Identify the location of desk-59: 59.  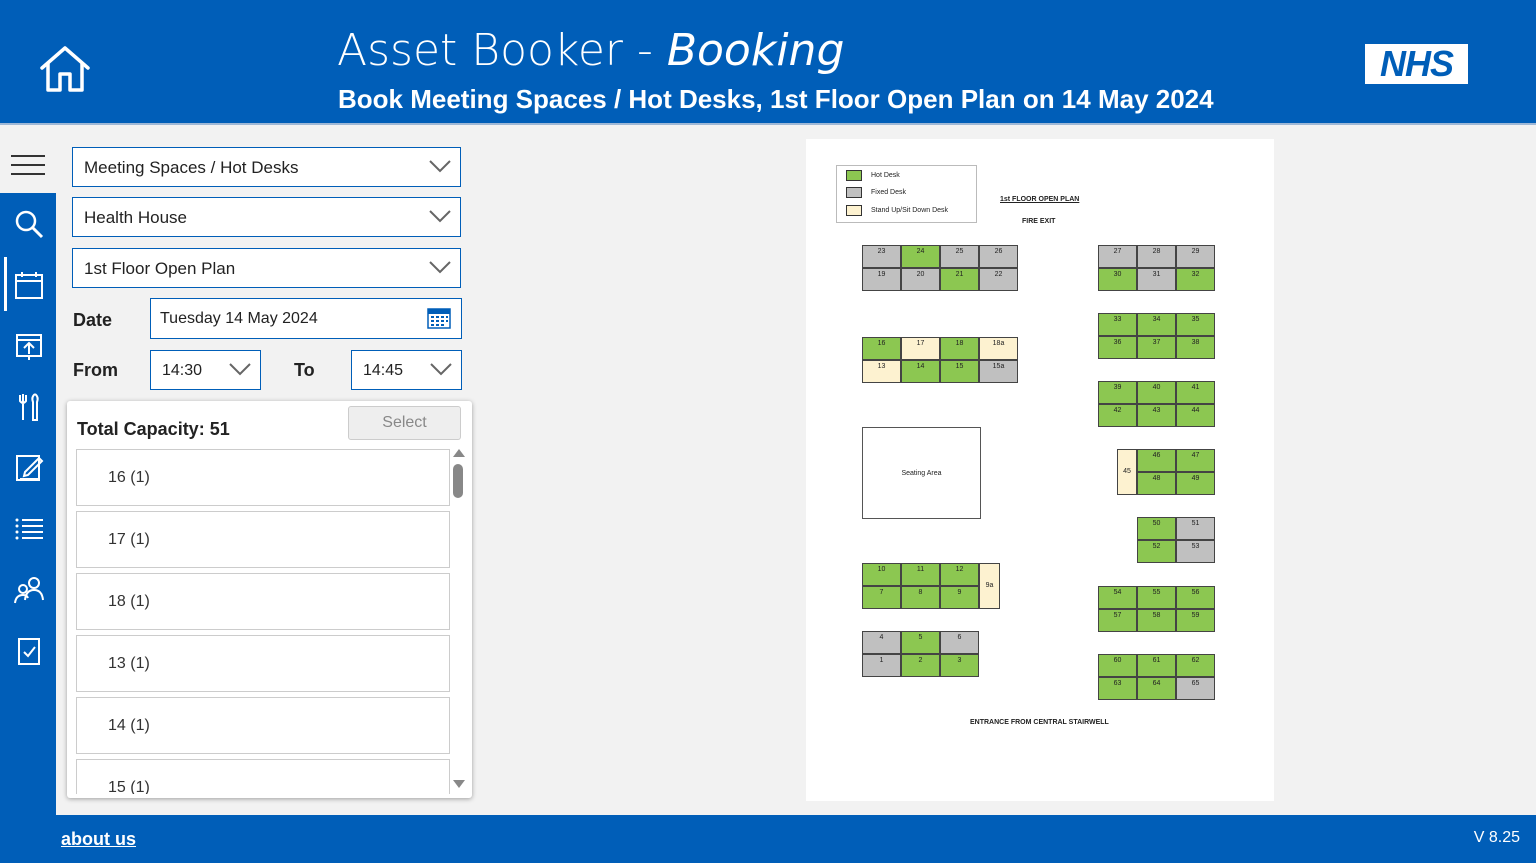
(1195, 620).